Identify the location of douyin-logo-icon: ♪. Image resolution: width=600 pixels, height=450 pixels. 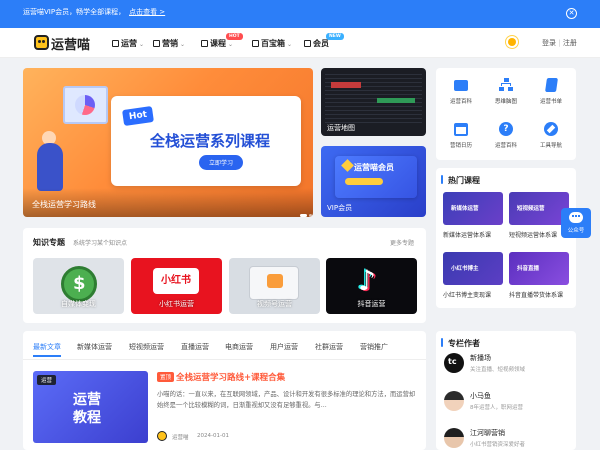
(367, 280).